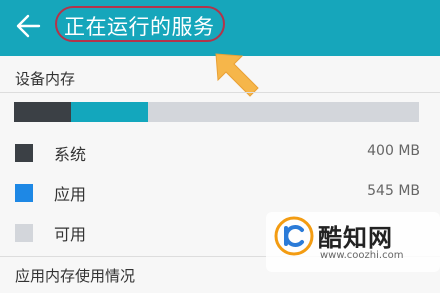  I want to click on watermark-url: www.coozhi.com, so click(362, 255).